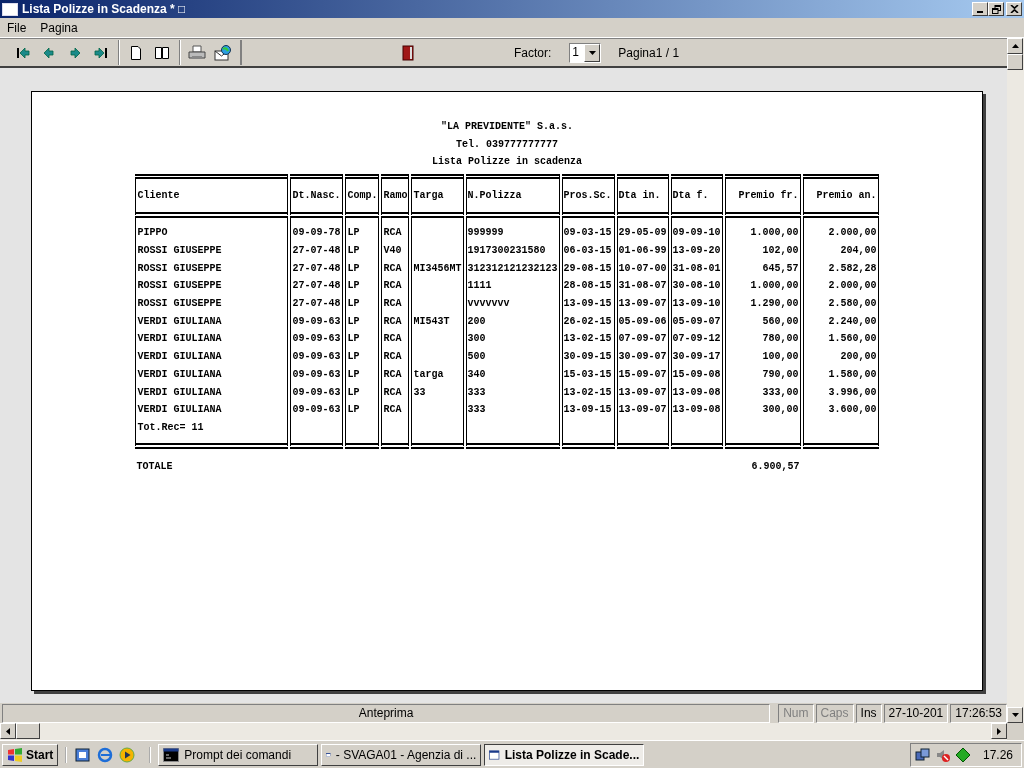 The height and width of the screenshot is (768, 1024). I want to click on console-icon, so click(171, 754).